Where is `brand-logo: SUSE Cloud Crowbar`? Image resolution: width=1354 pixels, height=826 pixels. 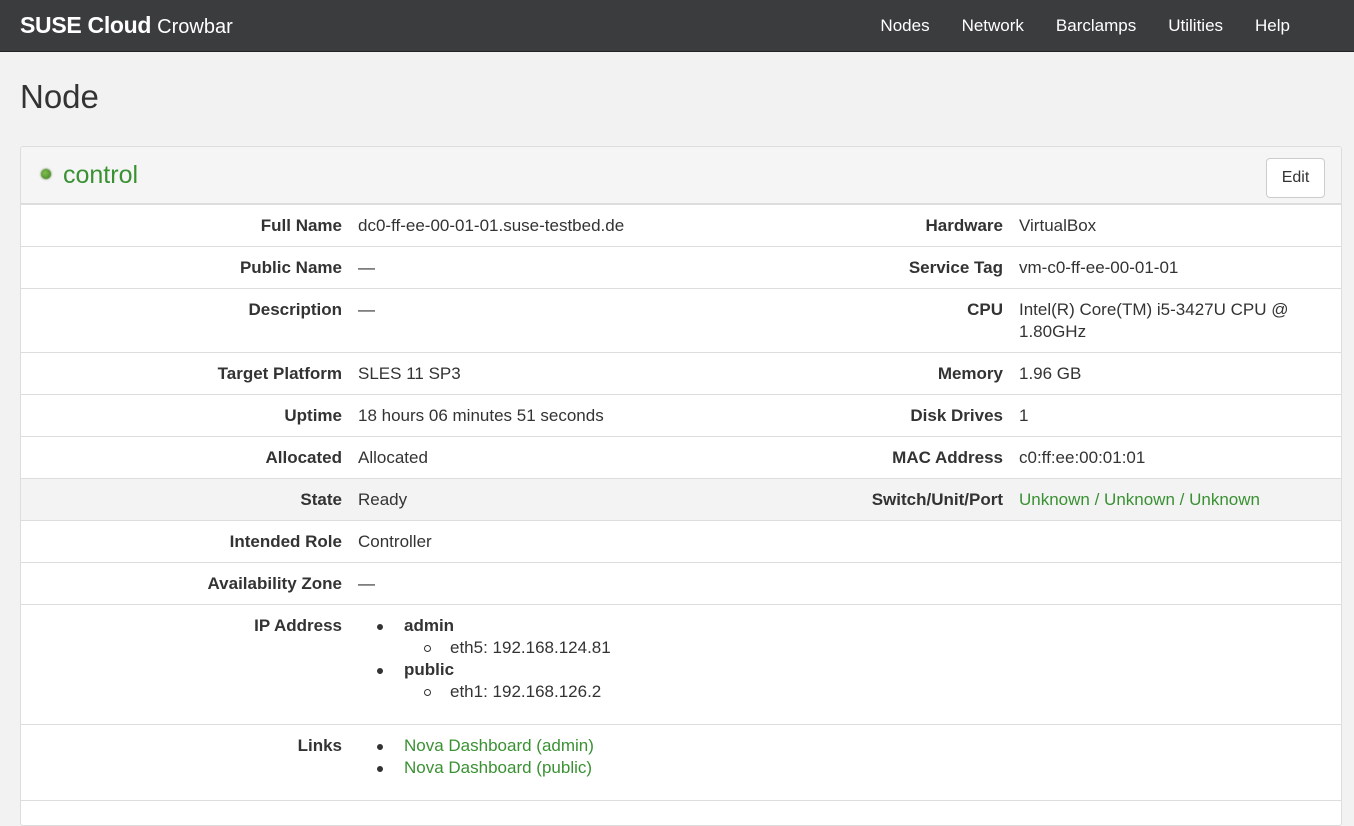
brand-logo: SUSE Cloud Crowbar is located at coordinates (126, 25).